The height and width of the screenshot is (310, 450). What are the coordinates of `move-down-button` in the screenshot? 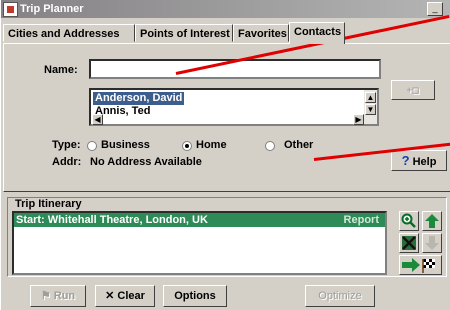 It's located at (432, 243).